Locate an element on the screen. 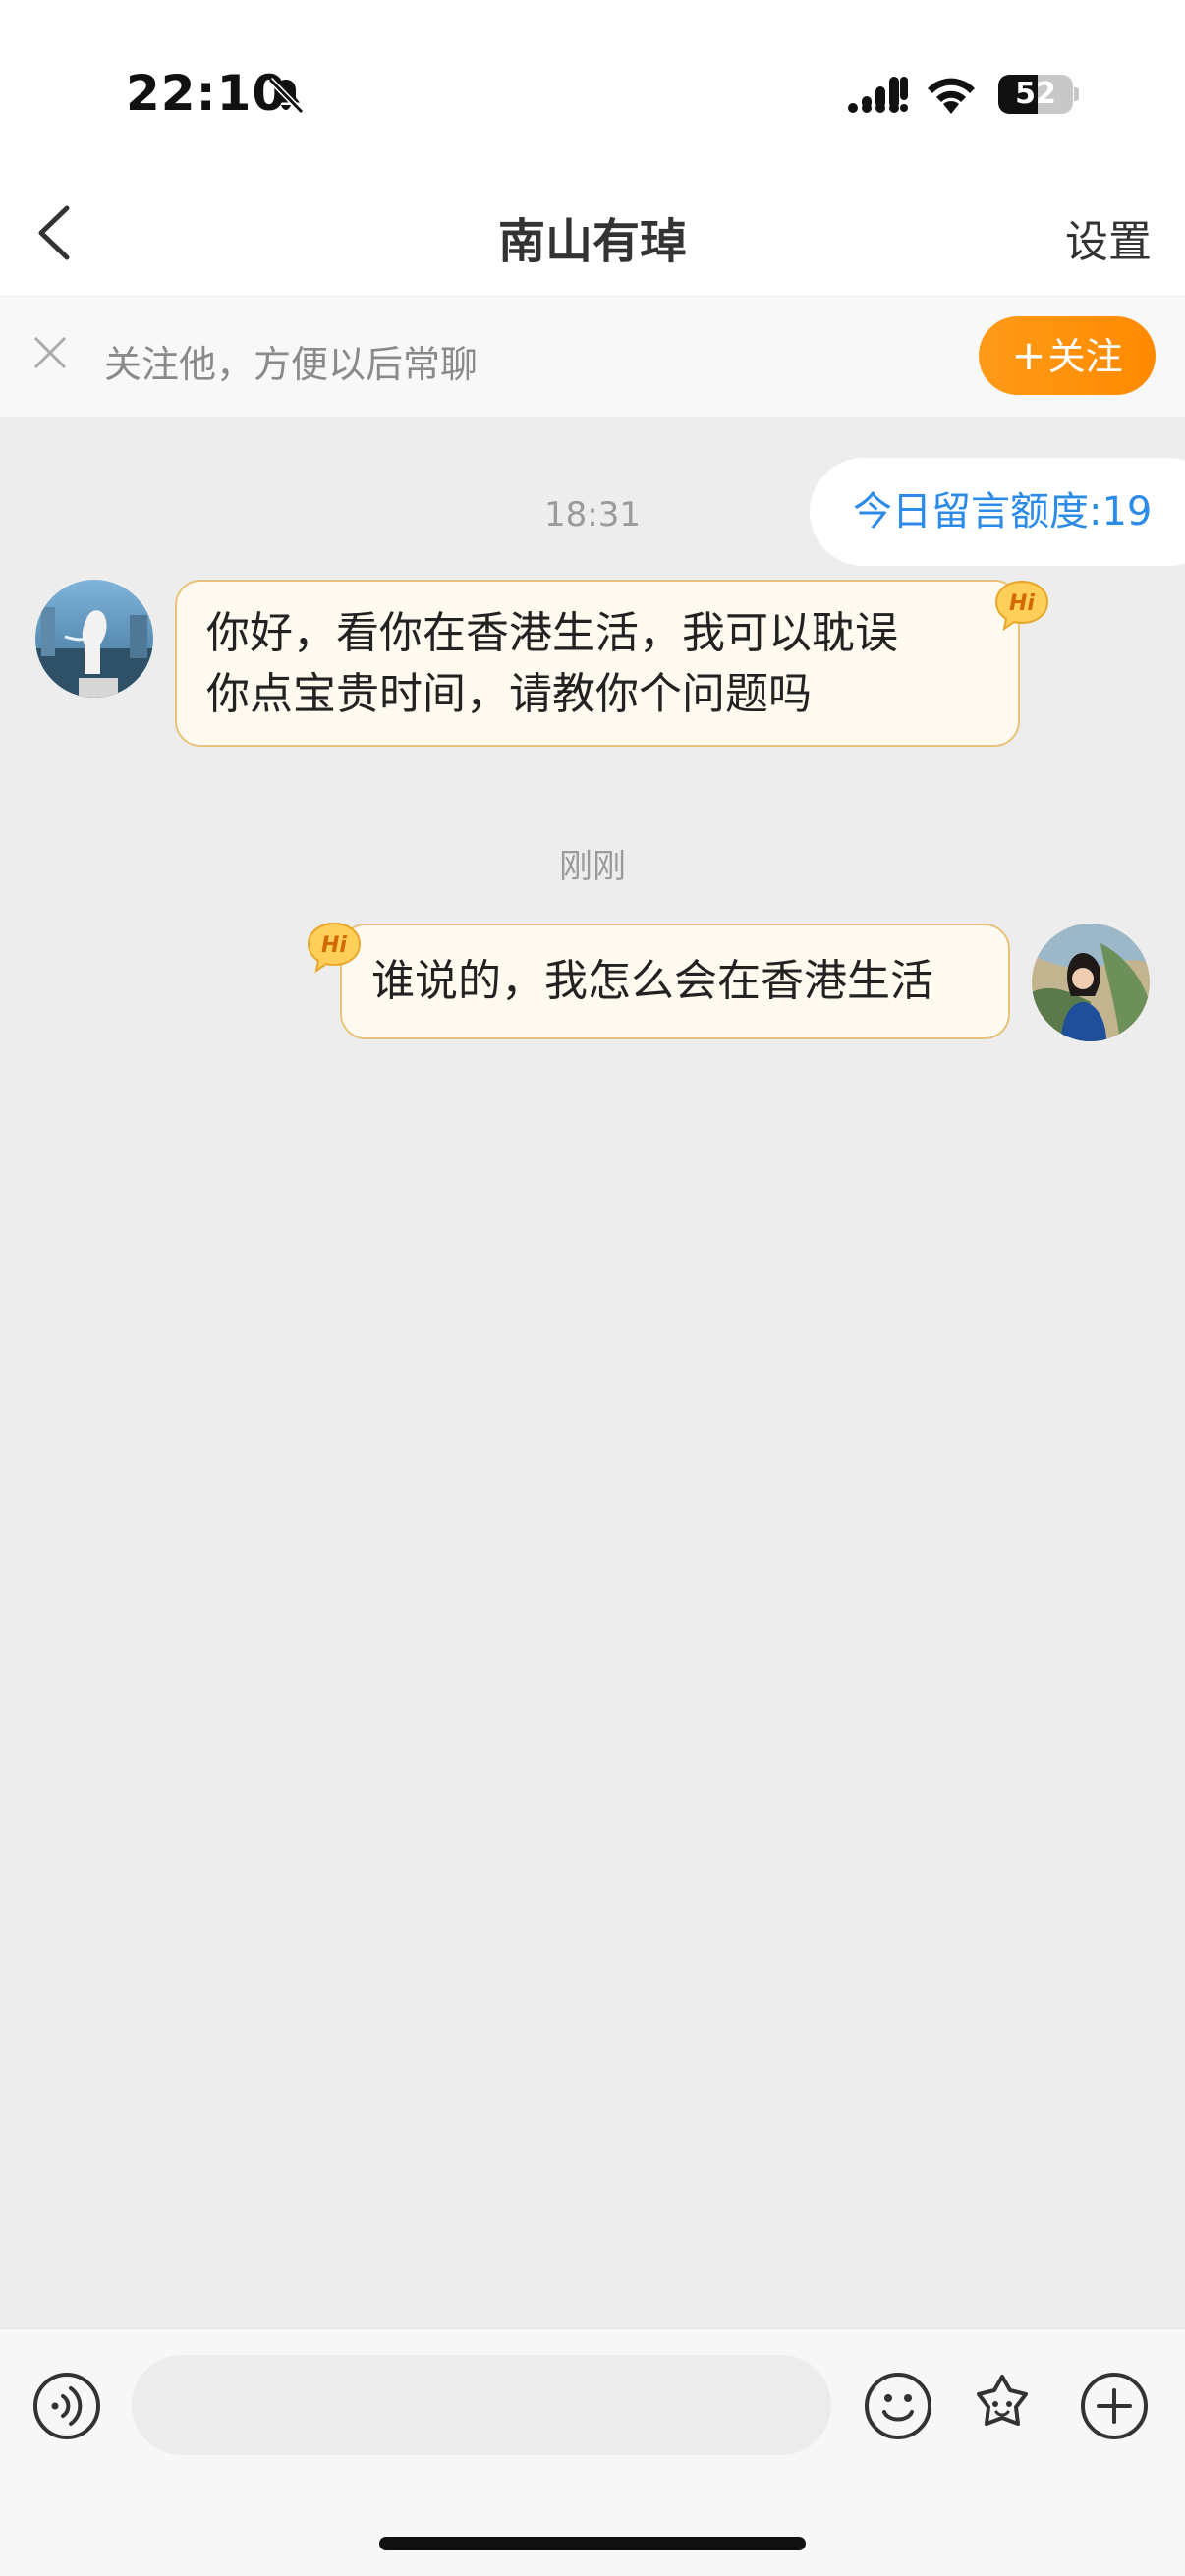  battery-icon: 52 is located at coordinates (1038, 94).